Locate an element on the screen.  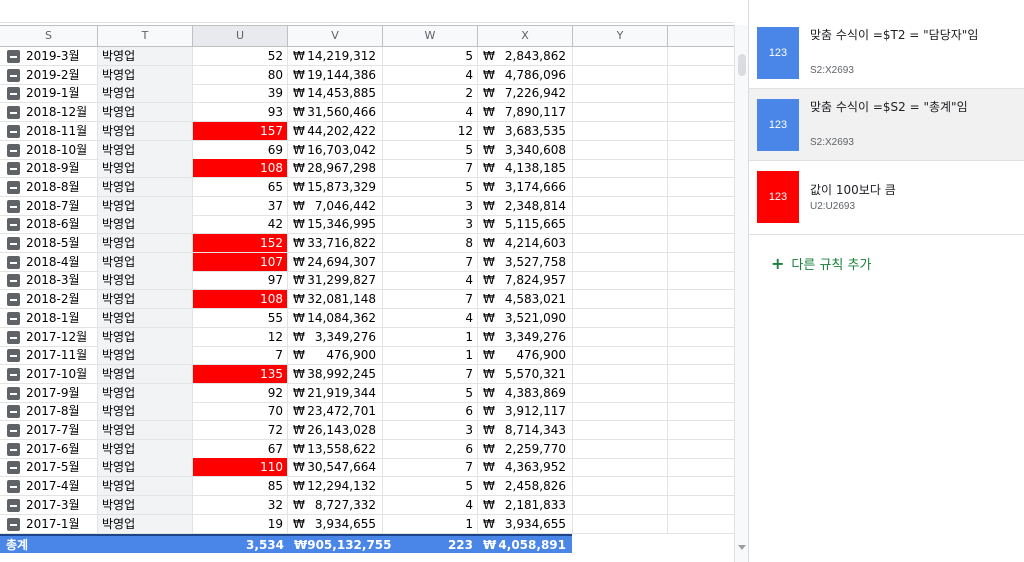
cell-amount: ₩31,299,827 is located at coordinates (335, 280).